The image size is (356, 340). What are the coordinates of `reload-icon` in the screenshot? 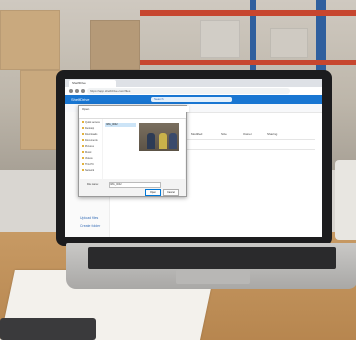 It's located at (83, 91).